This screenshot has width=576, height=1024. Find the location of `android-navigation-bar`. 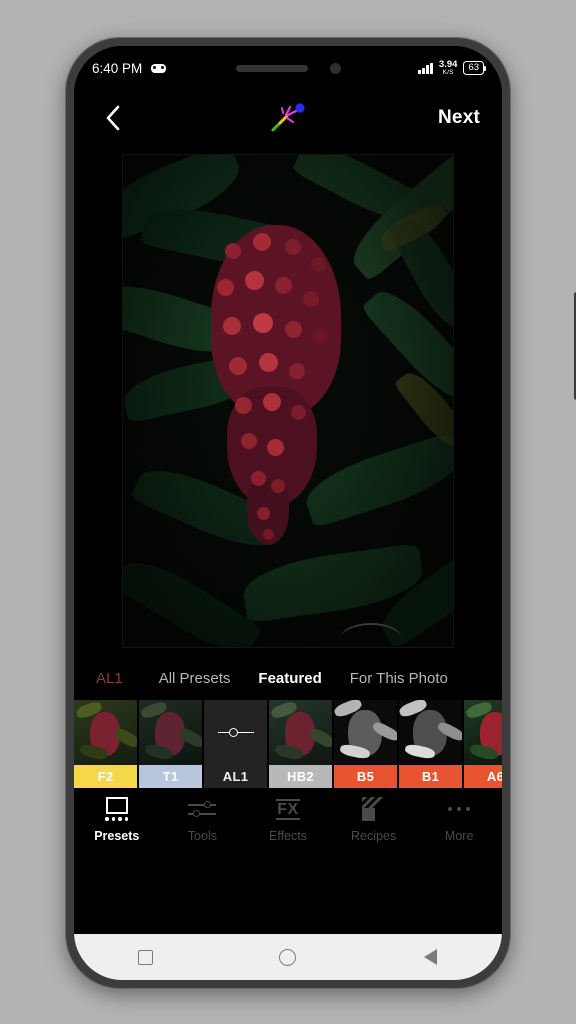

android-navigation-bar is located at coordinates (288, 957).